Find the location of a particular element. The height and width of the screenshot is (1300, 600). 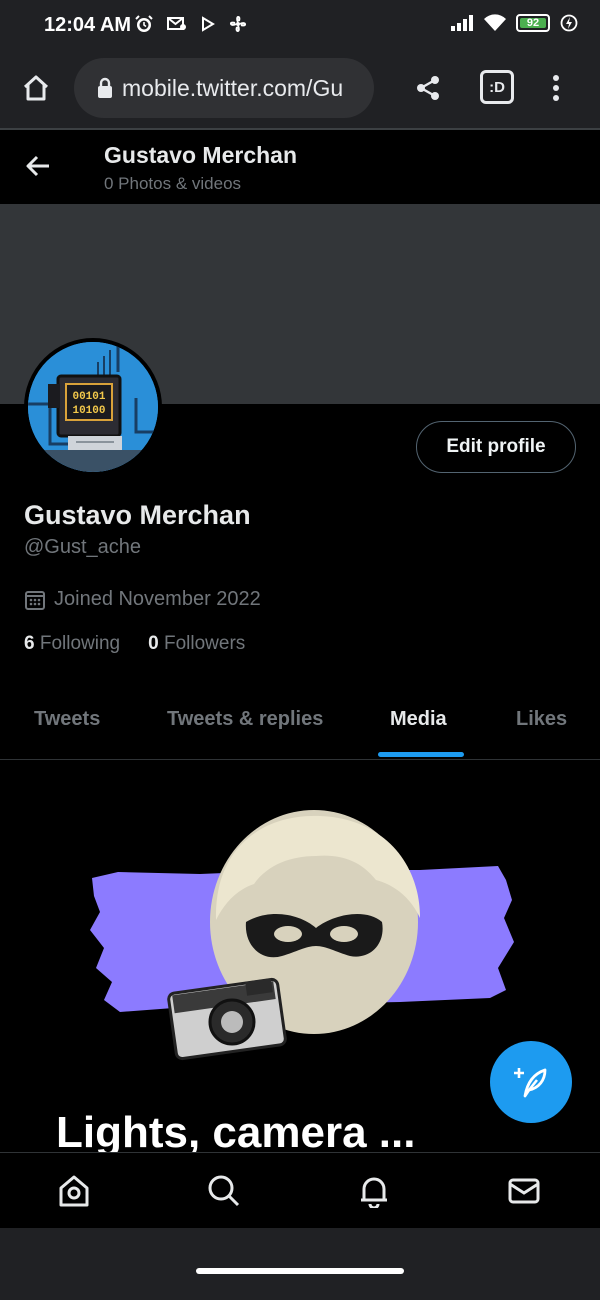

wifi-icon is located at coordinates (495, 22).